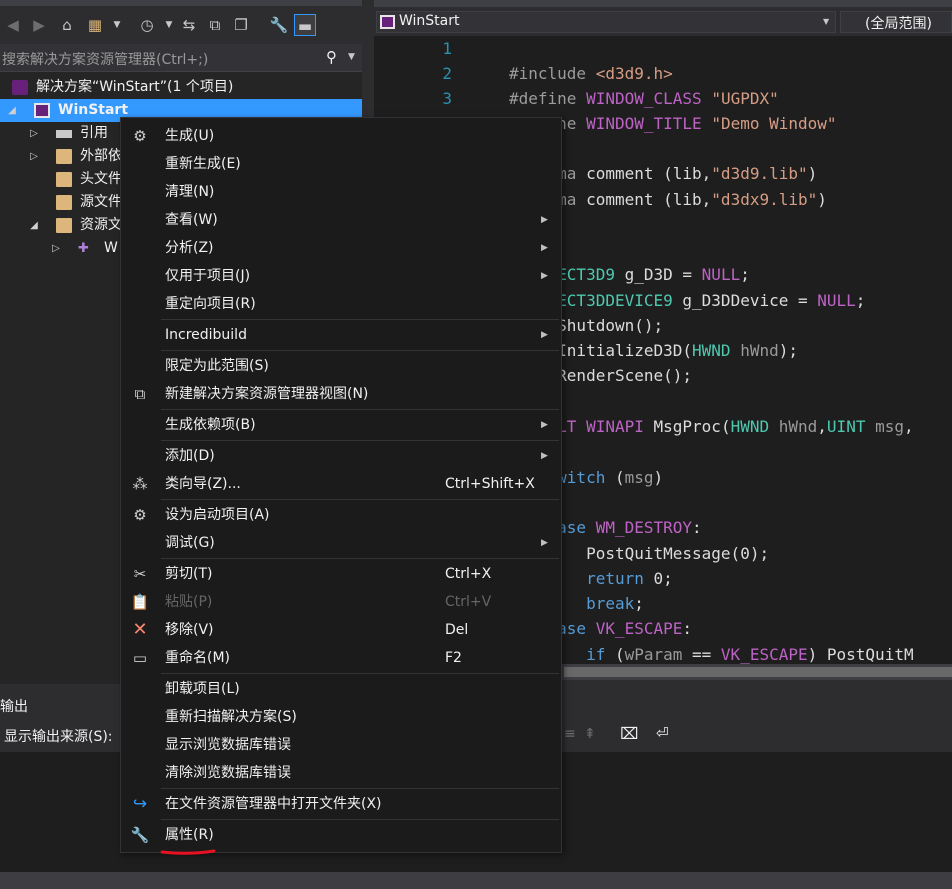 This screenshot has width=952, height=889. I want to click on scope-dropdown: (全局范围), so click(896, 22).